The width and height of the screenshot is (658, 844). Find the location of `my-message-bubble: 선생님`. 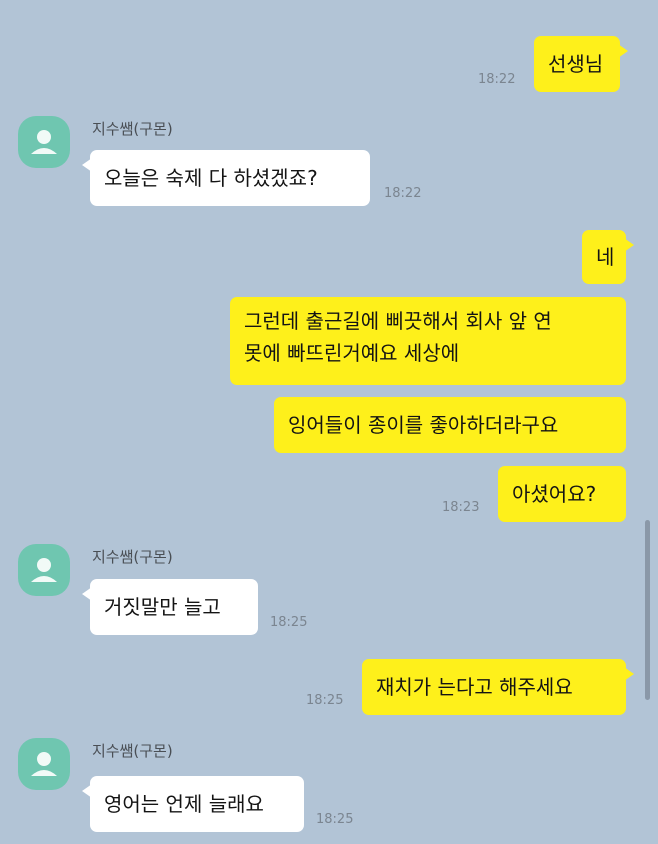

my-message-bubble: 선생님 is located at coordinates (581, 64).